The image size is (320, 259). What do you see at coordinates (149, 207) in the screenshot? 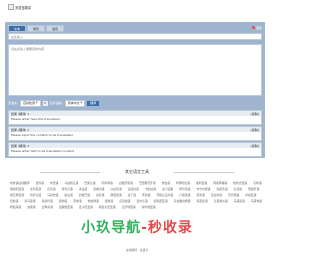
I see `language-link: 塞尔维亚语` at bounding box center [149, 207].